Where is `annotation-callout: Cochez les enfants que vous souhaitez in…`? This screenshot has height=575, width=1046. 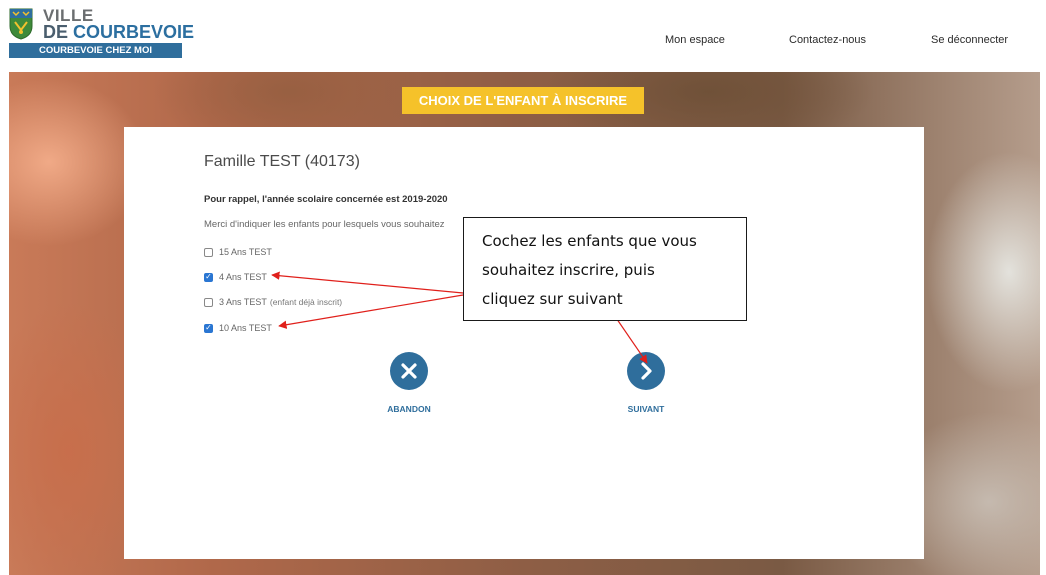
annotation-callout: Cochez les enfants que vous souhaitez in… is located at coordinates (605, 269).